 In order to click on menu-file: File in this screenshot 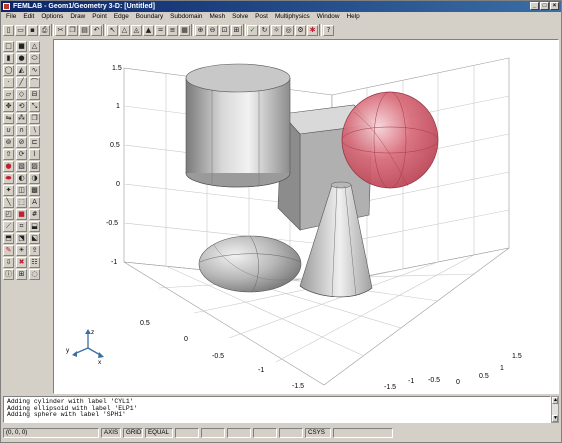, I will do `click(11, 17)`.